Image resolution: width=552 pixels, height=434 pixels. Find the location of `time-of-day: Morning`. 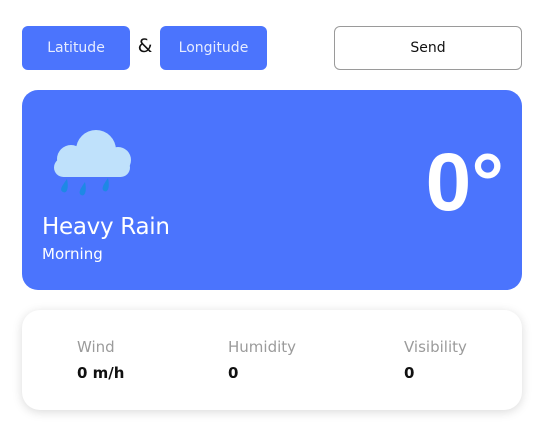

time-of-day: Morning is located at coordinates (72, 254).